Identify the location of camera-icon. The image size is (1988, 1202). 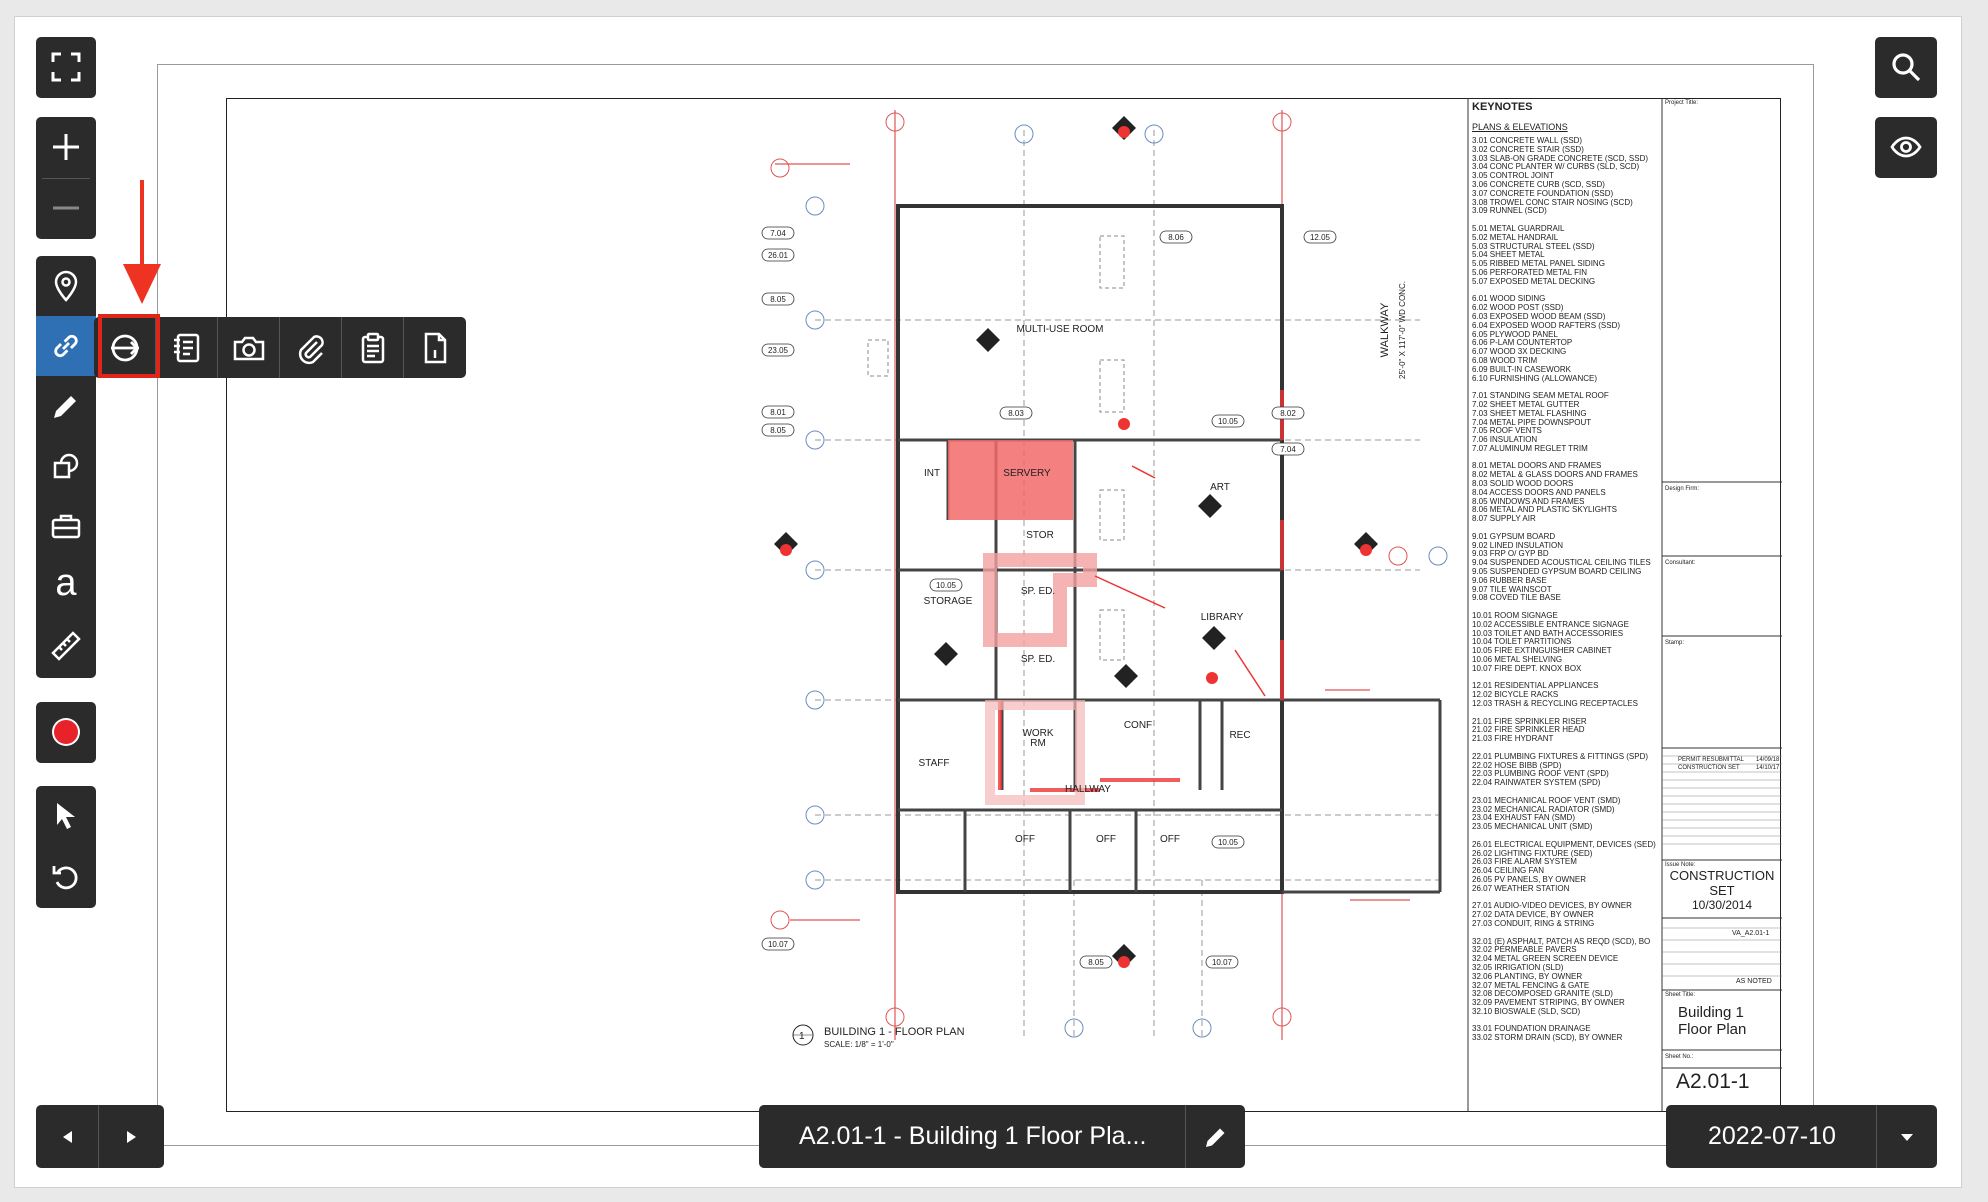
(248, 348).